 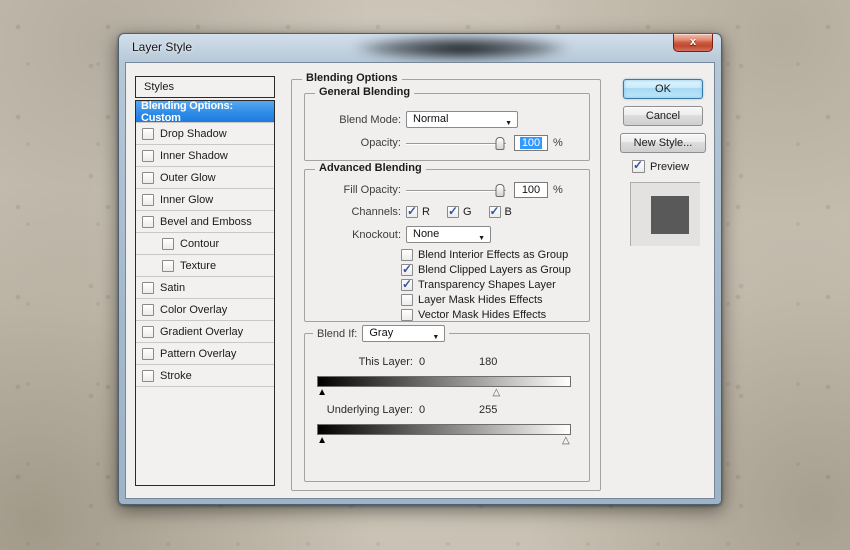 I want to click on bevel-emboss-checkbox, so click(x=148, y=221).